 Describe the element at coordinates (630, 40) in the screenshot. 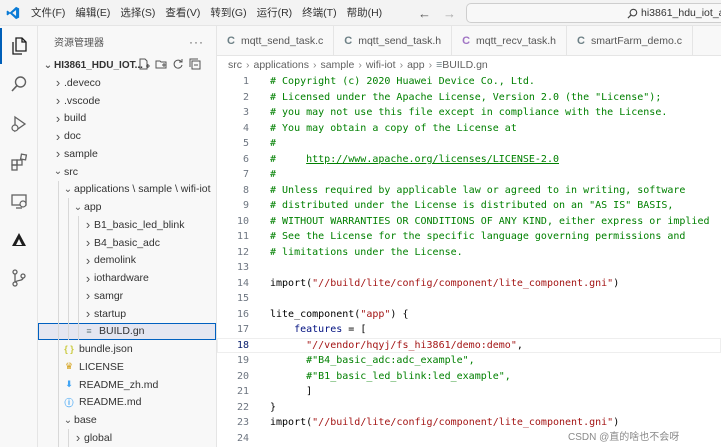

I see `editor-tab: CsmartFarm_demo.c` at that location.